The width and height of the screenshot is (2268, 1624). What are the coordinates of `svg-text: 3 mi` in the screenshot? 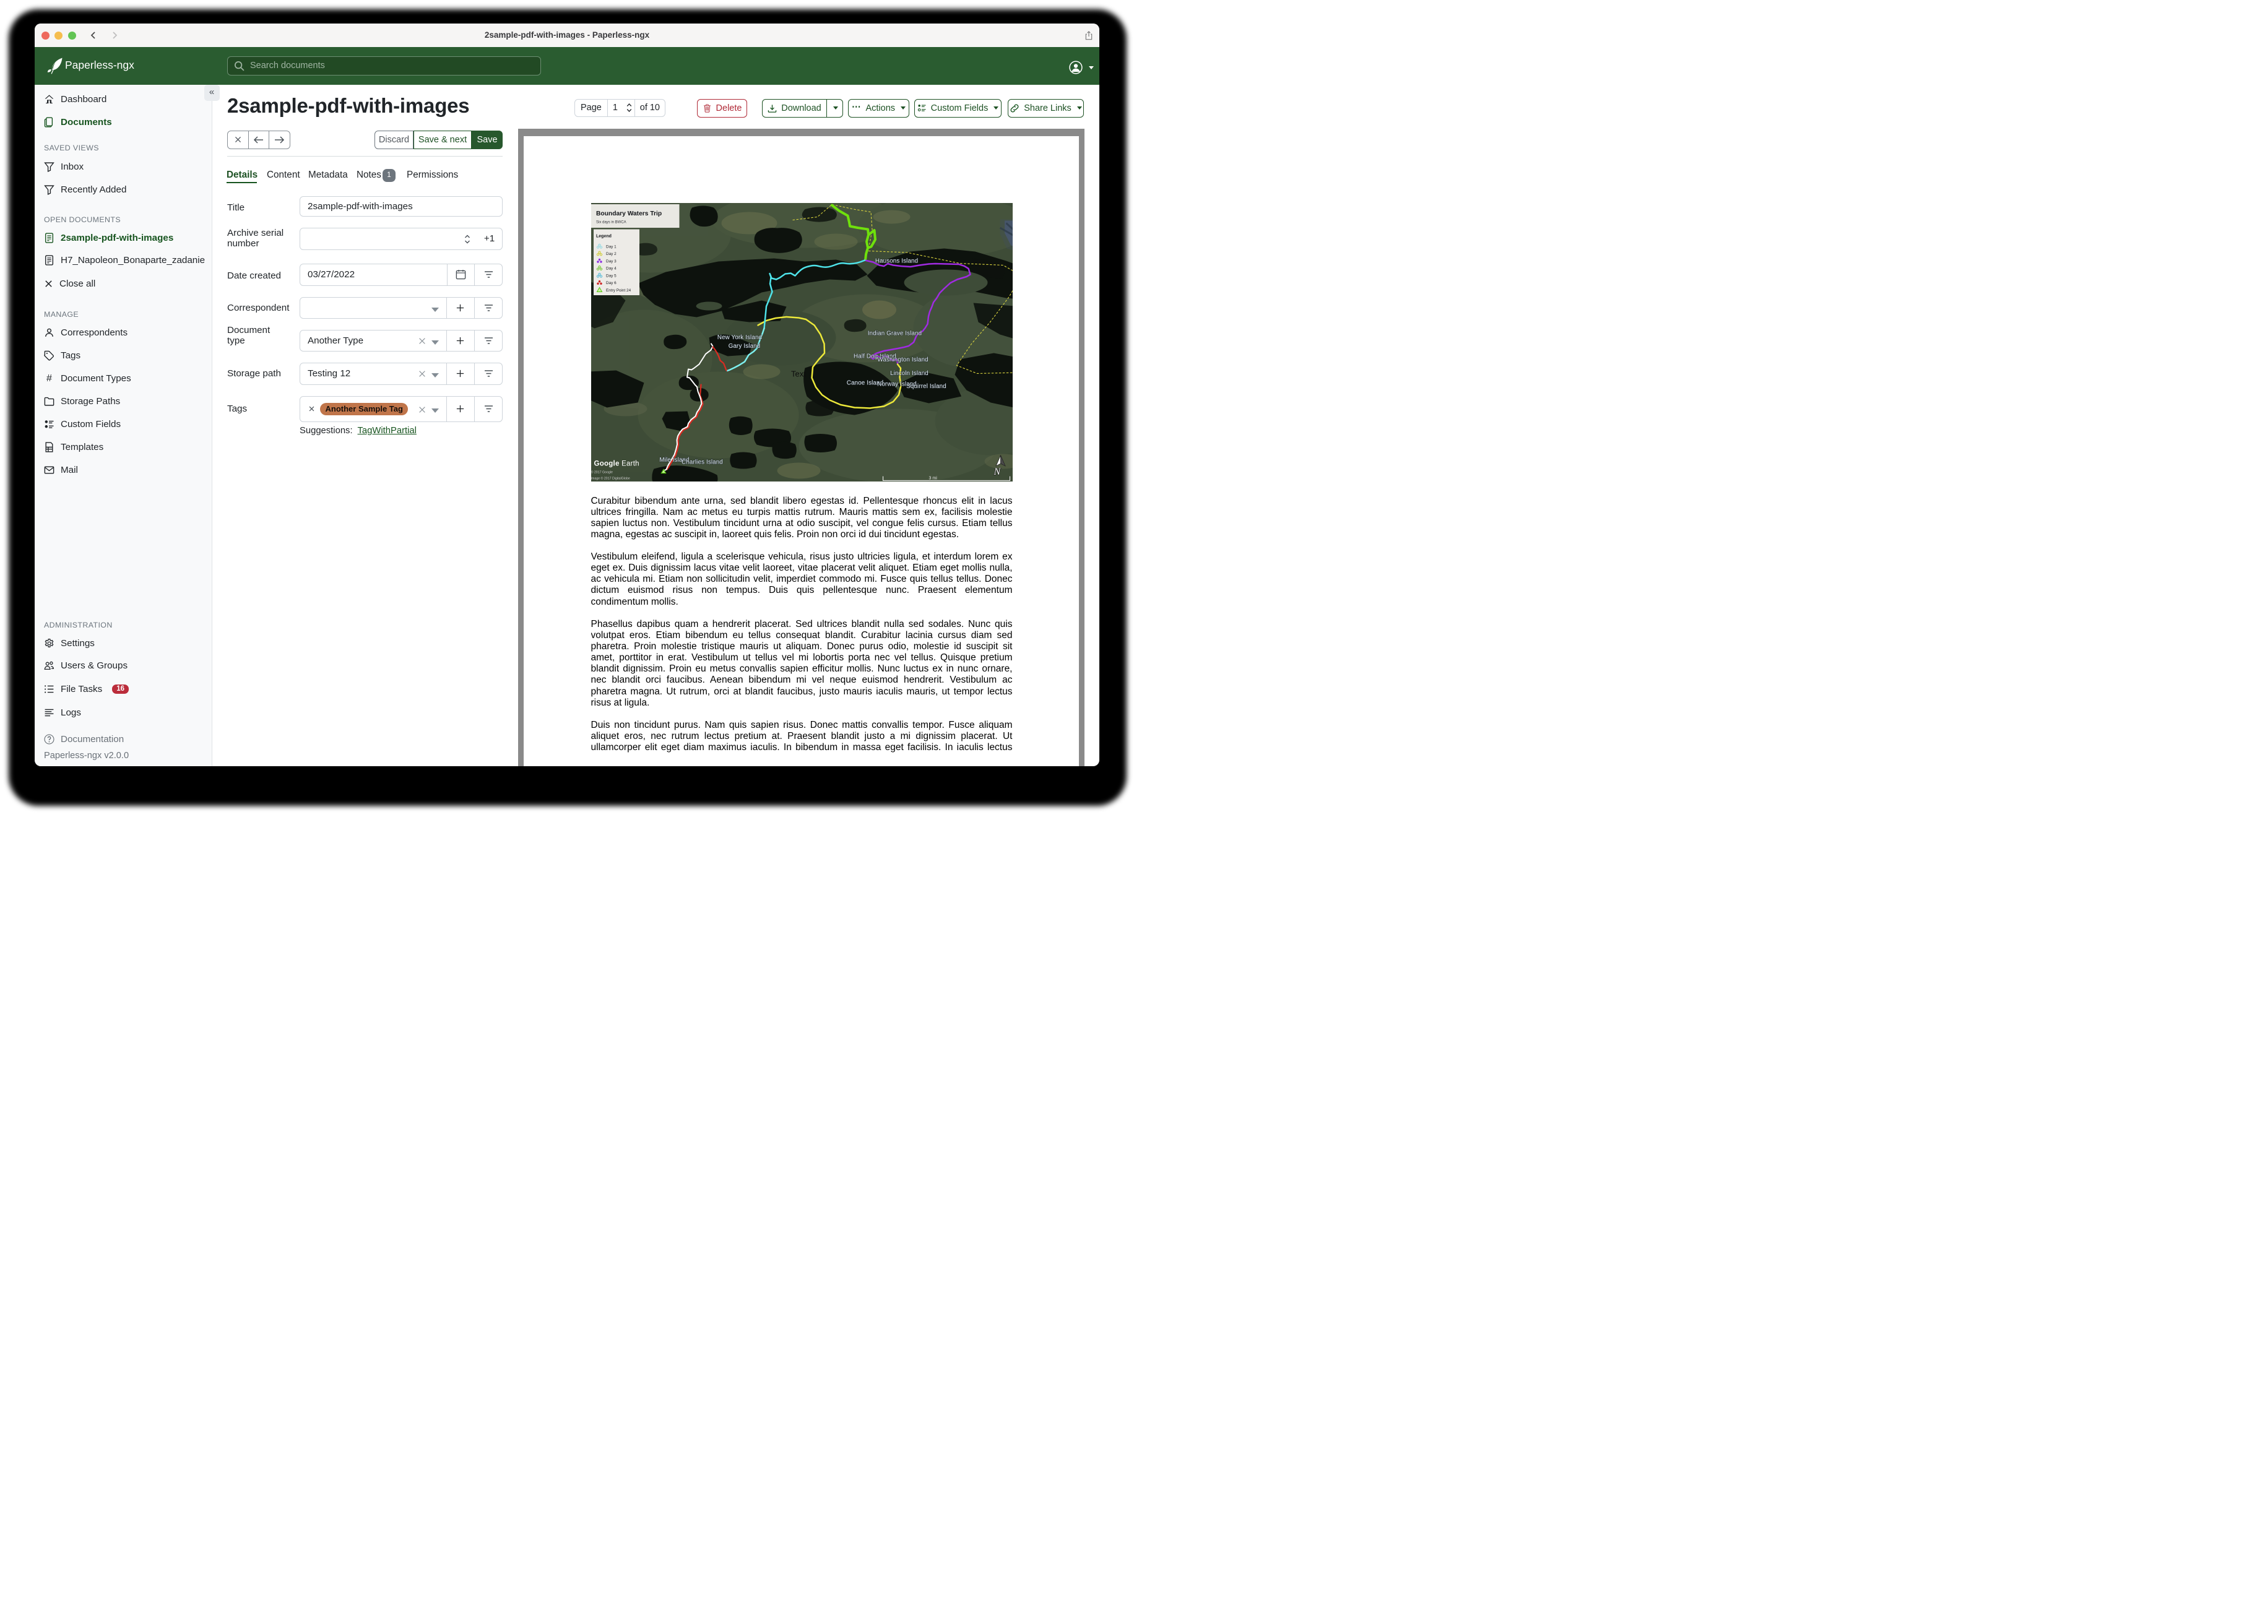 It's located at (932, 478).